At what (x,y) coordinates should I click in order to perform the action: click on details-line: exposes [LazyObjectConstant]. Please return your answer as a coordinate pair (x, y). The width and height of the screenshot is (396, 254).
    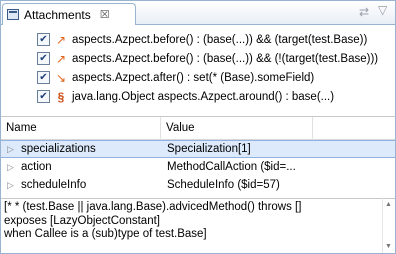
    Looking at the image, I should click on (82, 220).